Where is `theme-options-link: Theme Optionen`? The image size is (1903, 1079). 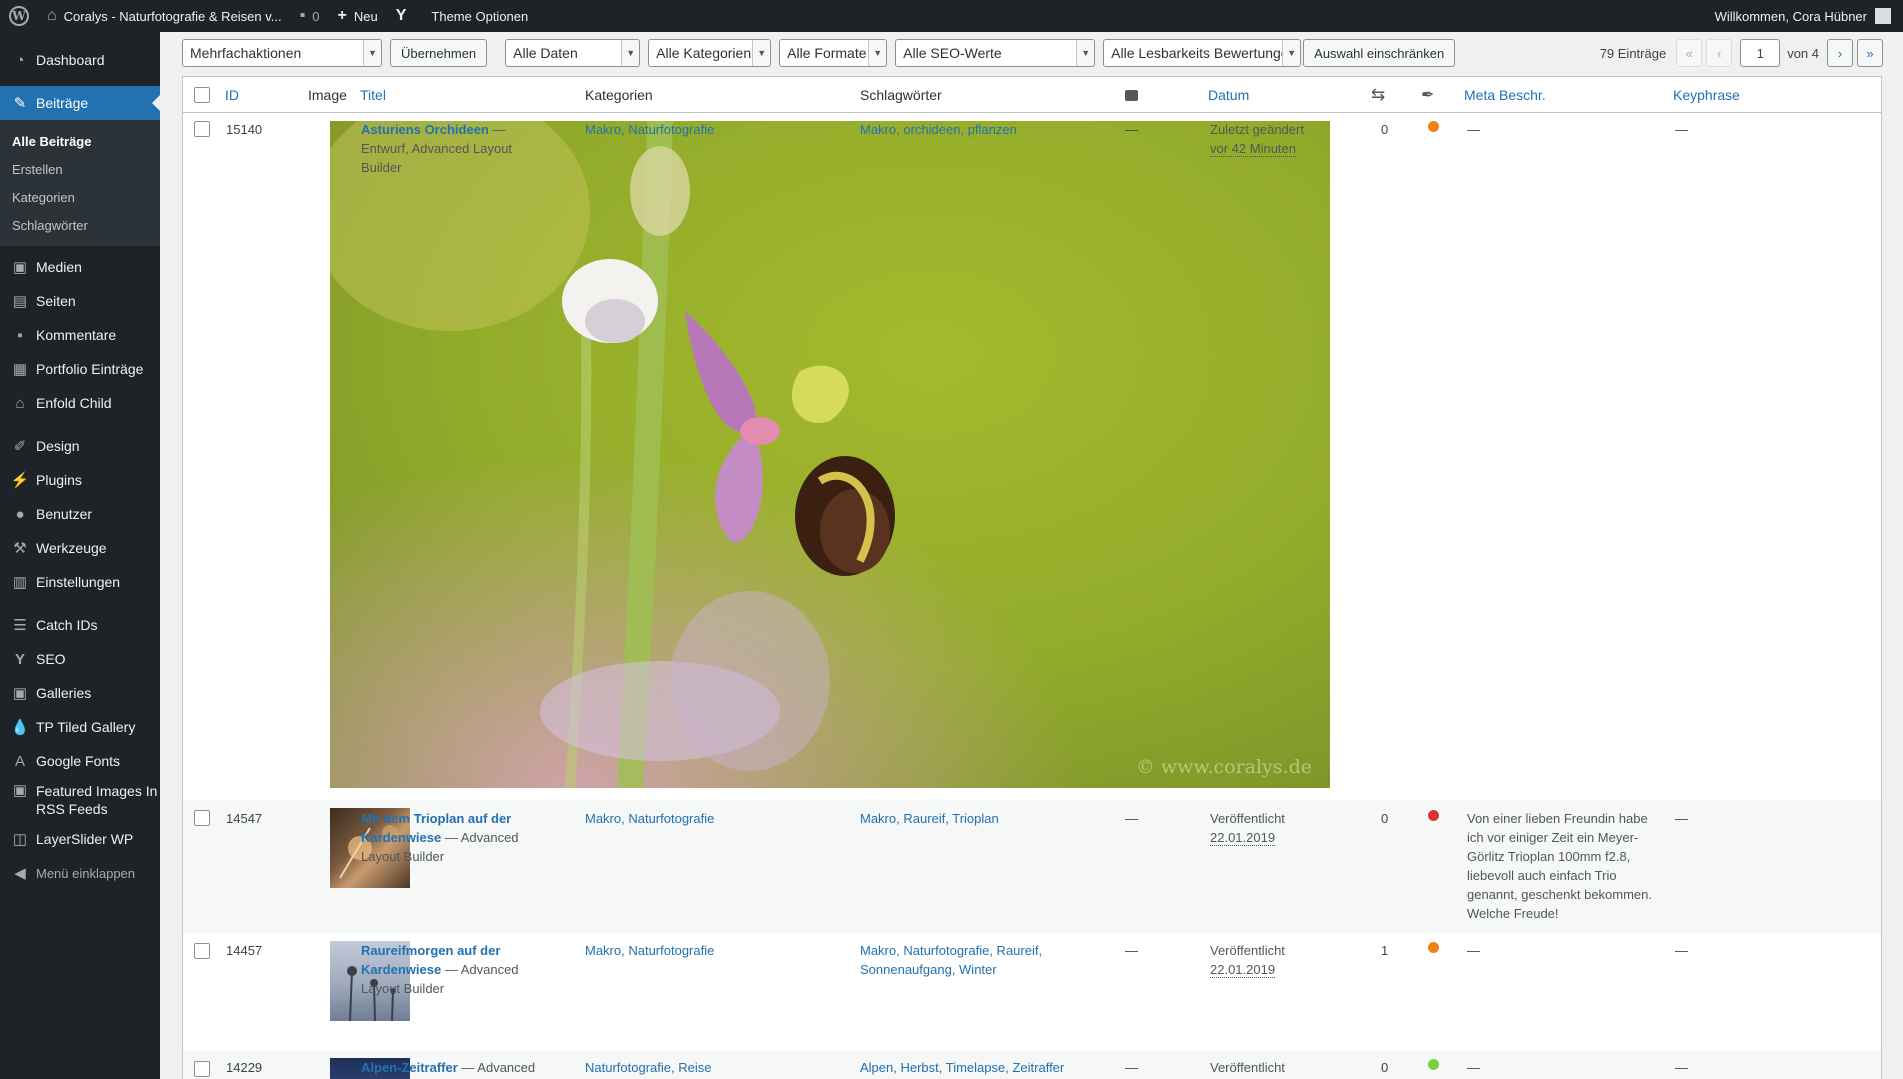 theme-options-link: Theme Optionen is located at coordinates (479, 16).